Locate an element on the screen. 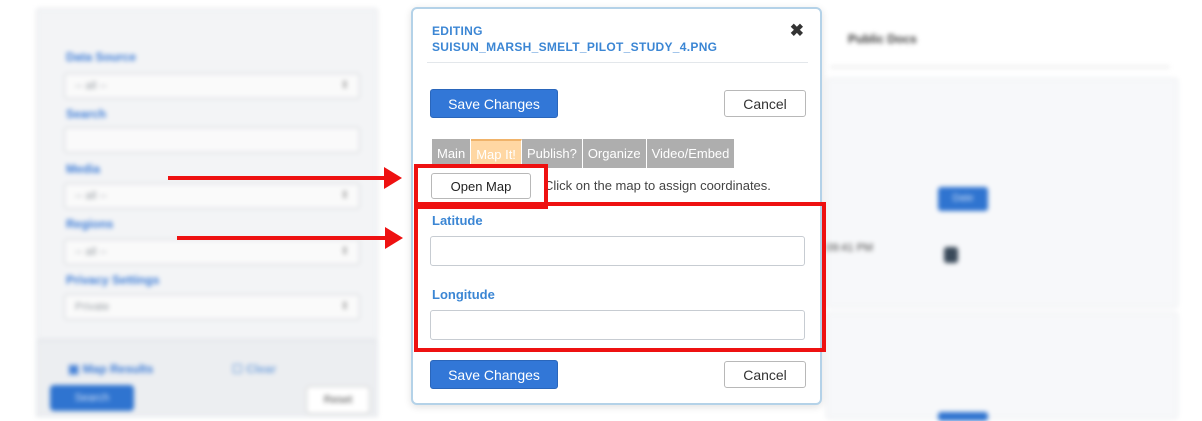 The width and height of the screenshot is (1202, 421). date-chip: Date is located at coordinates (963, 199).